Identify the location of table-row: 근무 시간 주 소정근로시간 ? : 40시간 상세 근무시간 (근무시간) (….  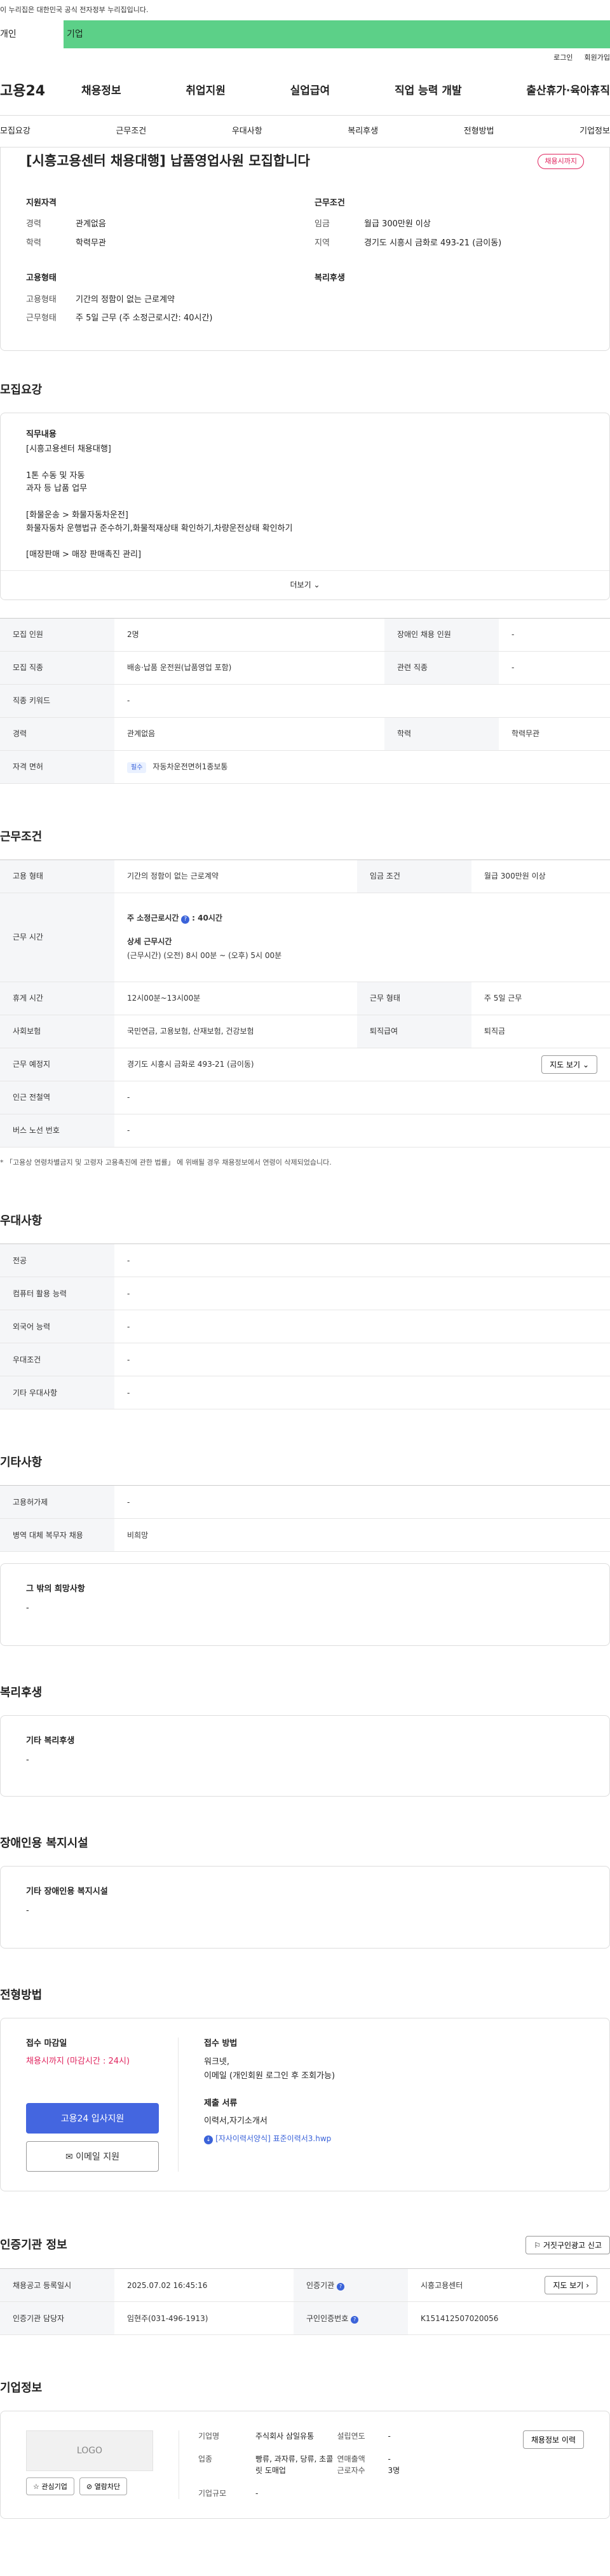
(305, 937).